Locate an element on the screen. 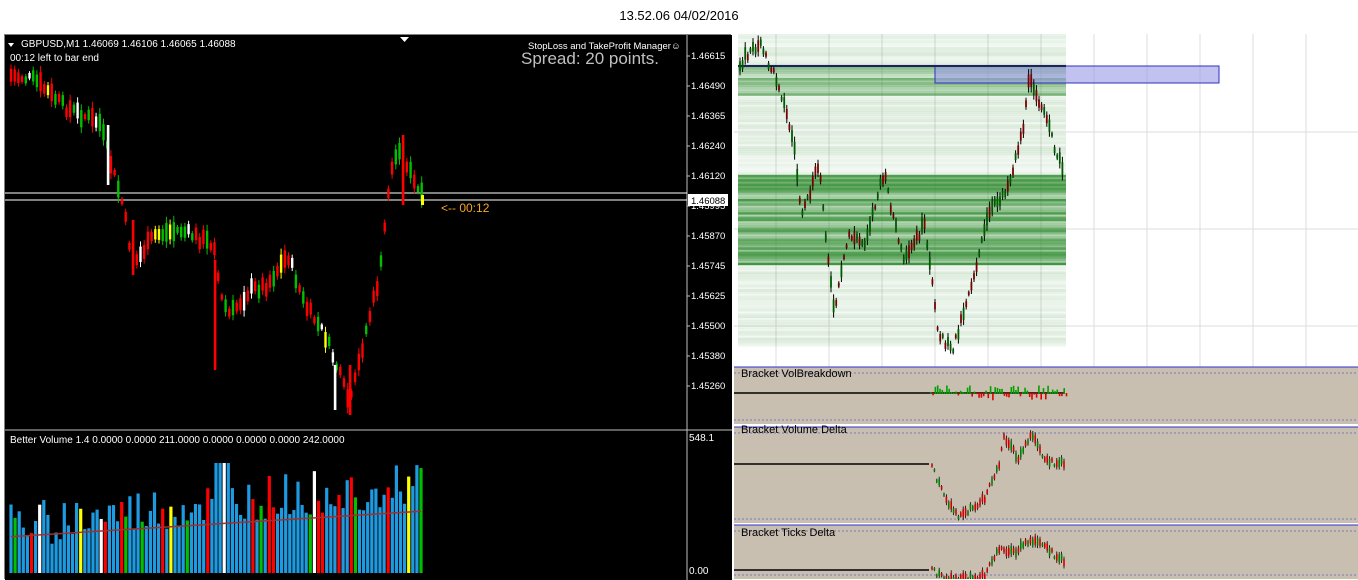  price-tick-label: 1.46120 is located at coordinates (708, 176).